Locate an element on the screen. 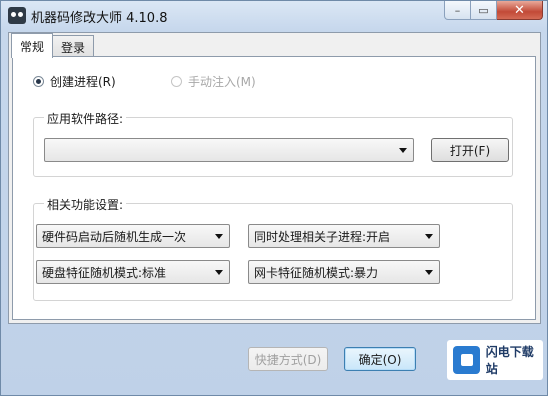  watermark: 闪电下载站 is located at coordinates (495, 360).